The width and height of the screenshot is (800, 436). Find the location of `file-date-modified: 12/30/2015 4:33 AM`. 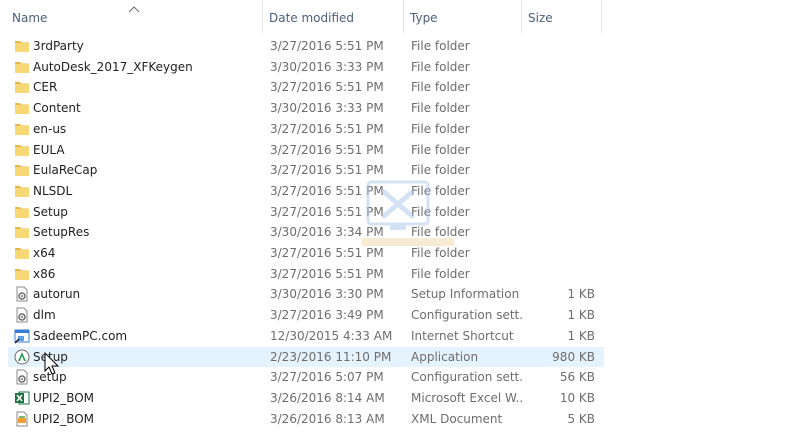

file-date-modified: 12/30/2015 4:33 AM is located at coordinates (331, 335).